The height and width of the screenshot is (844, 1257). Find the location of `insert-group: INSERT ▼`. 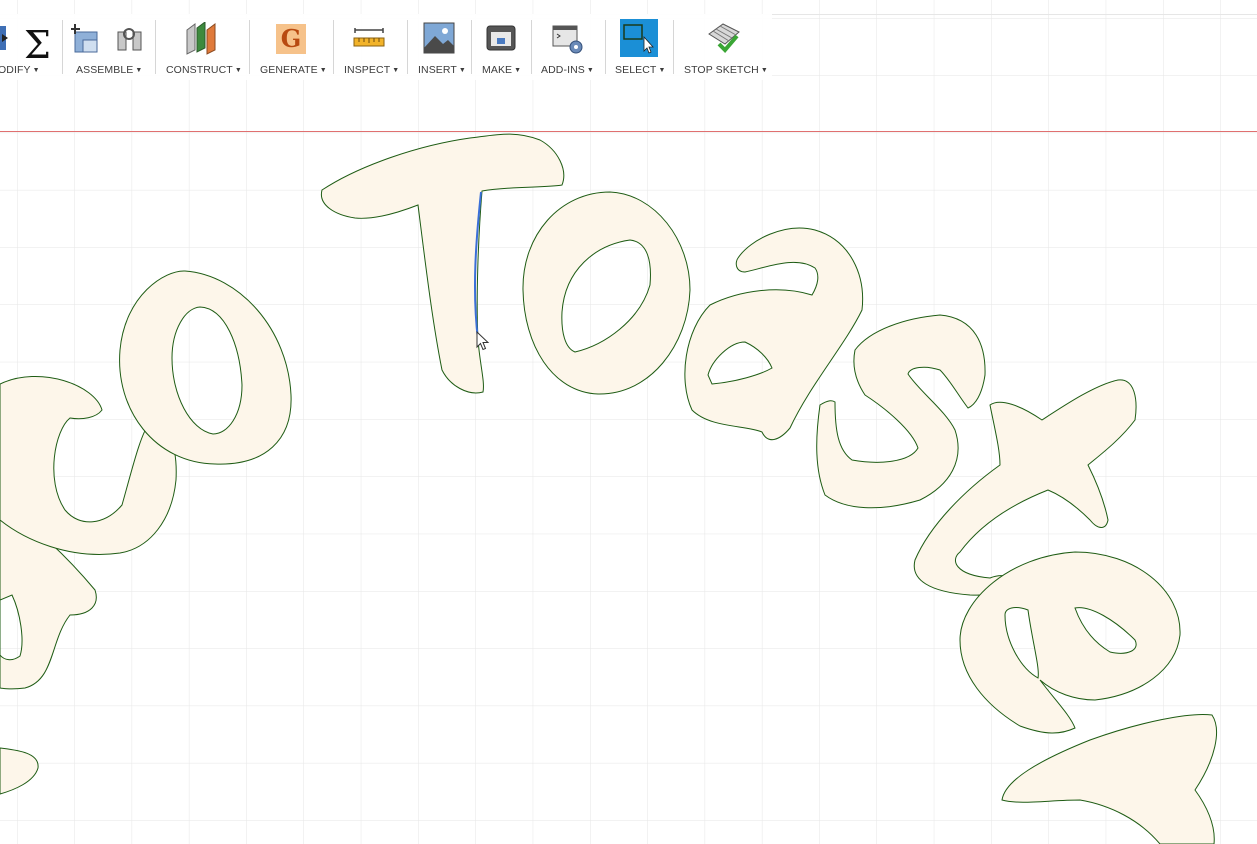

insert-group: INSERT ▼ is located at coordinates (439, 47).